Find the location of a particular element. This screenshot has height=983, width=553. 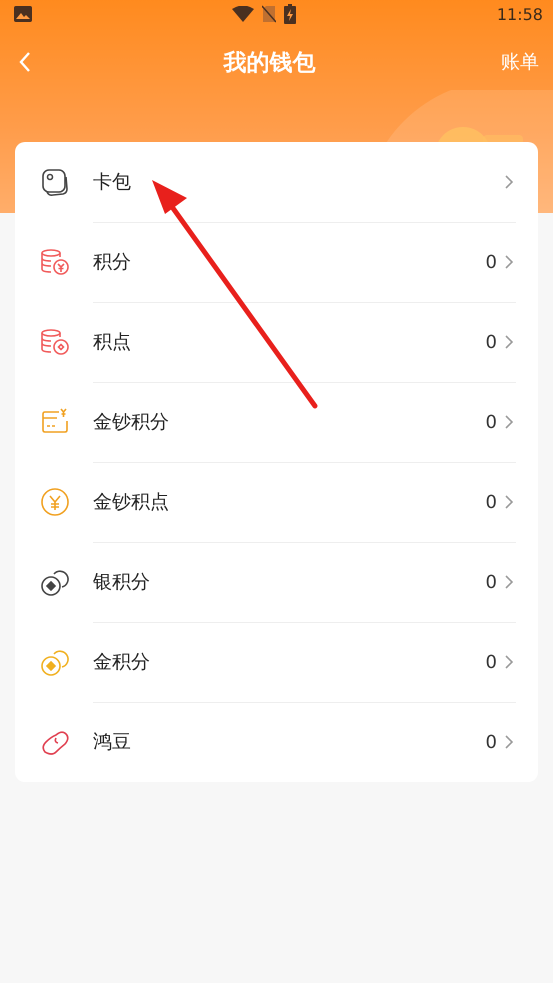

wifi-icon is located at coordinates (243, 14).